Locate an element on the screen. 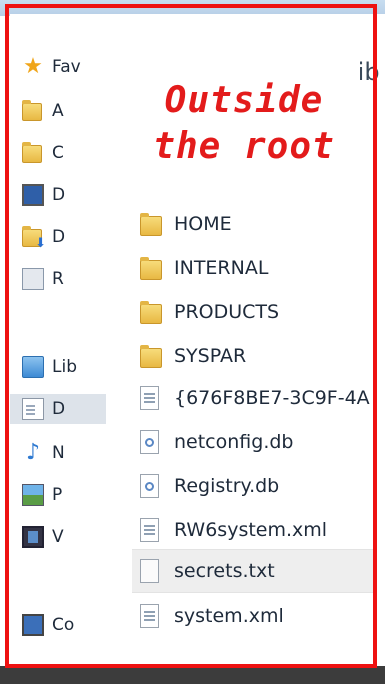 This screenshot has height=684, width=385. file-row-netconfig-db: netconfig.db is located at coordinates (262, 442).